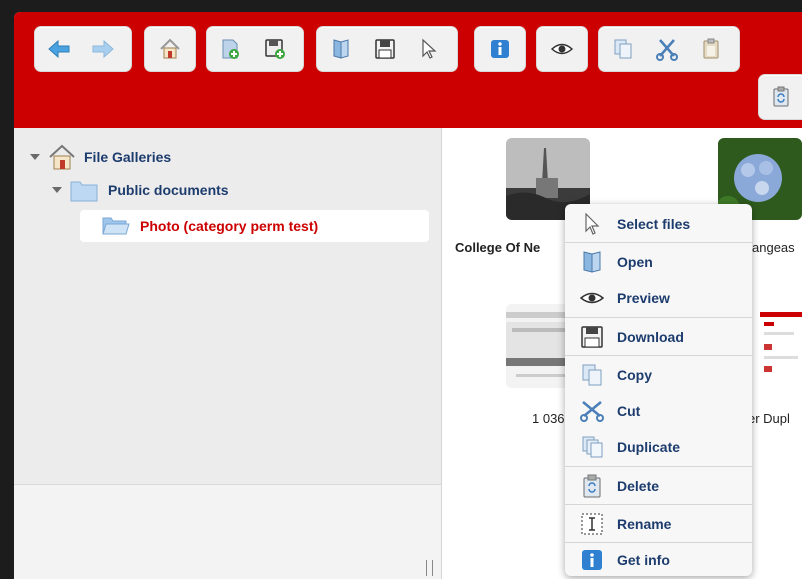 Image resolution: width=802 pixels, height=579 pixels. What do you see at coordinates (59, 49) in the screenshot?
I see `back-icon` at bounding box center [59, 49].